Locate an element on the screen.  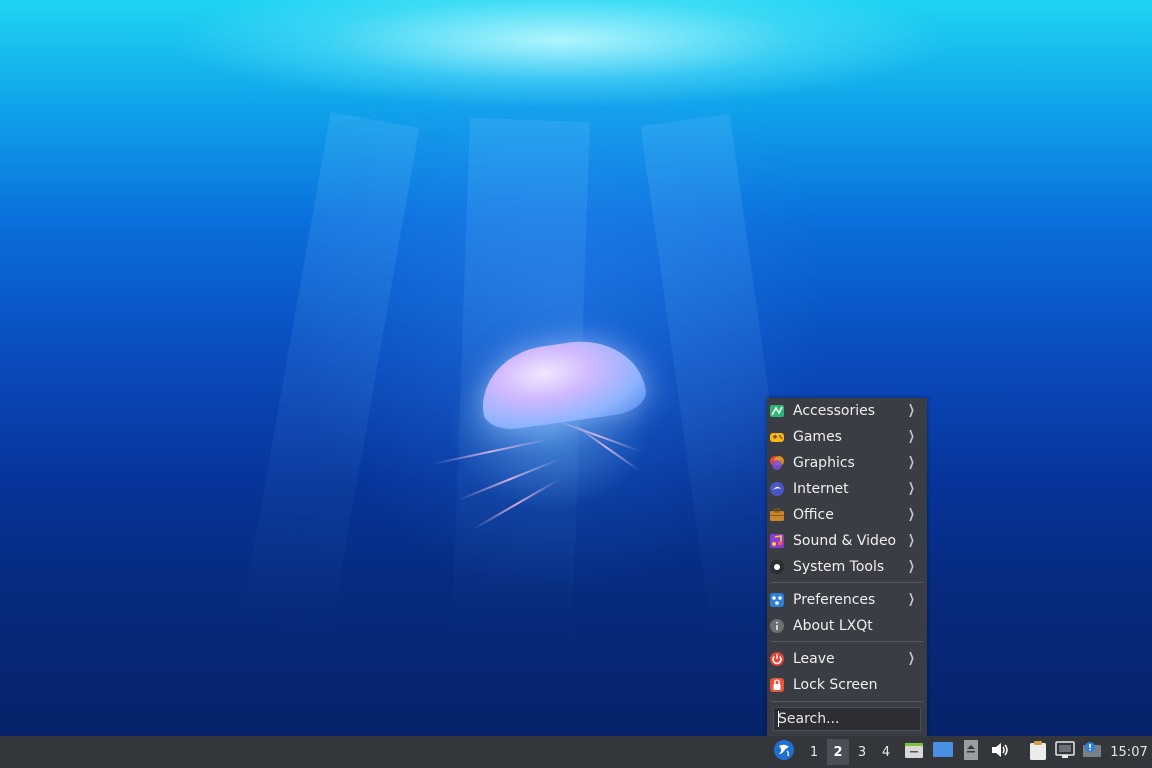
menu-item-label: System Tools is located at coordinates (839, 567).